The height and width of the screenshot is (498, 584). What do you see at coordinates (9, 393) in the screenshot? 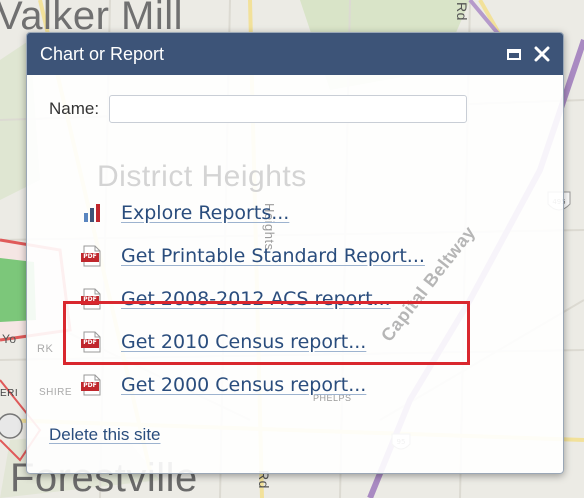
I see `map-label-eri: ERI` at bounding box center [9, 393].